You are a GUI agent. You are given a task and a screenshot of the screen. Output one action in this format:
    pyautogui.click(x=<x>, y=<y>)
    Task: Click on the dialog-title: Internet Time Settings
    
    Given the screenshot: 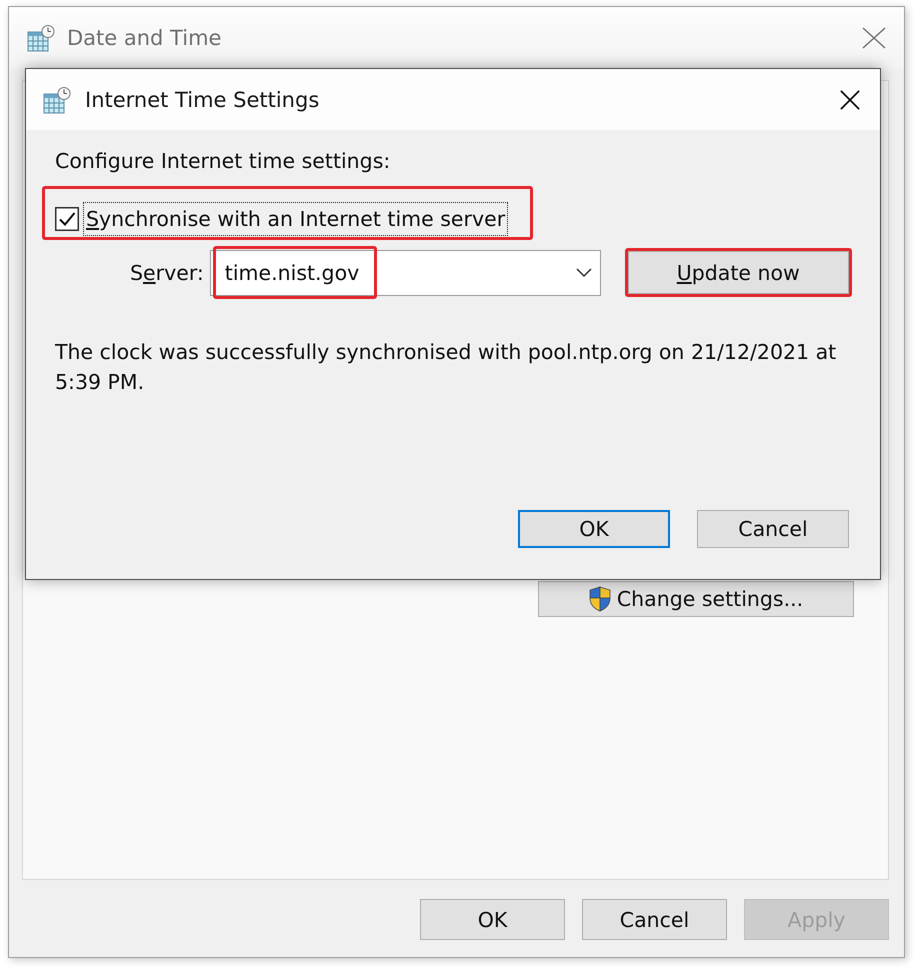 What is the action you would take?
    pyautogui.click(x=202, y=99)
    